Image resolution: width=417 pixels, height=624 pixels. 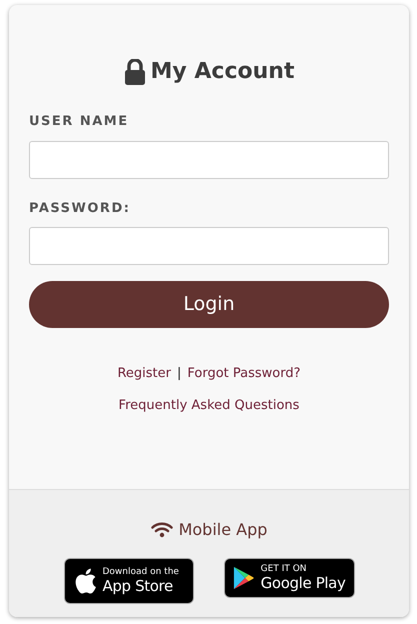 I want to click on store-badge: Download on the App Store, so click(x=129, y=581).